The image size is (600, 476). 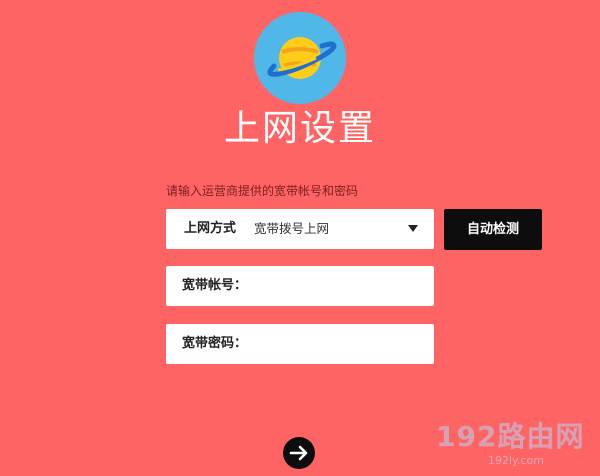 I want to click on arrow-right-icon, so click(x=298, y=453).